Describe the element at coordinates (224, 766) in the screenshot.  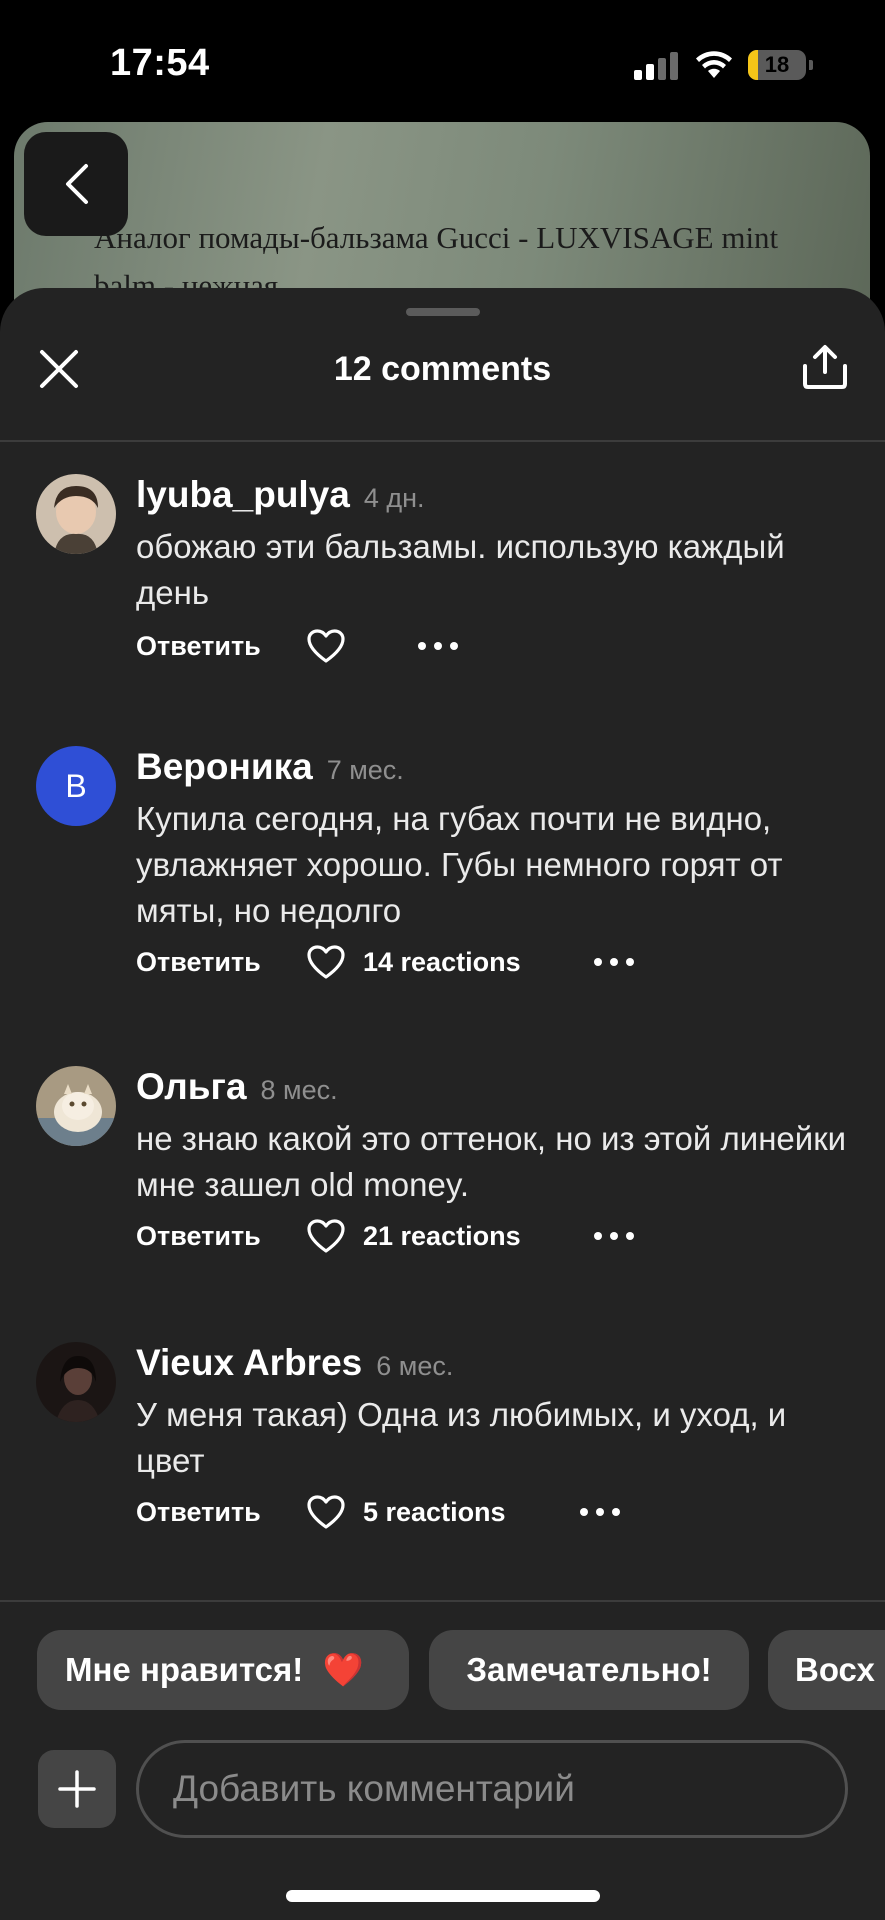
I see `comment-author: Вероника` at that location.